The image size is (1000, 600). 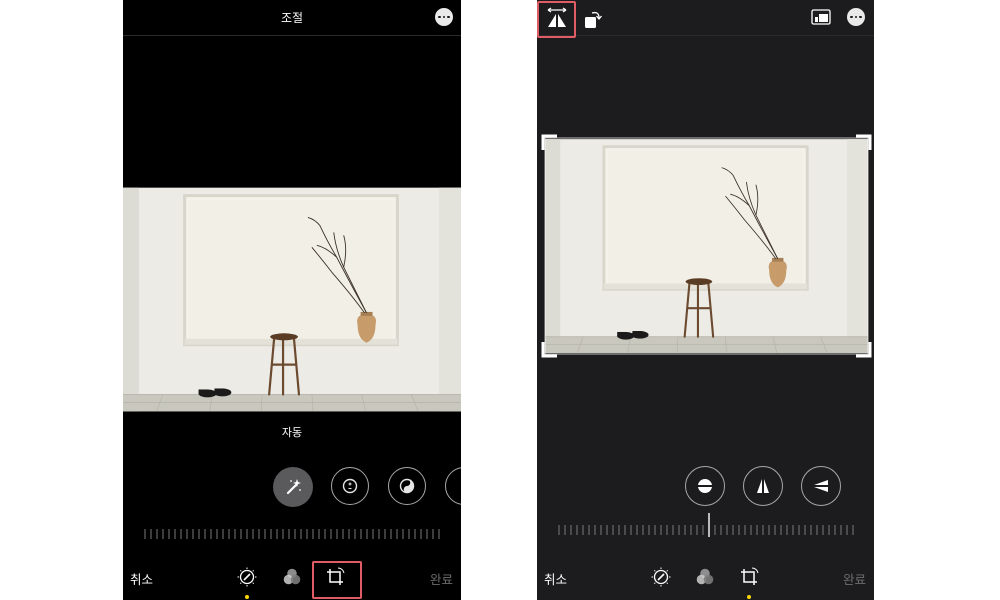 I want to click on rotate-button, so click(x=593, y=19).